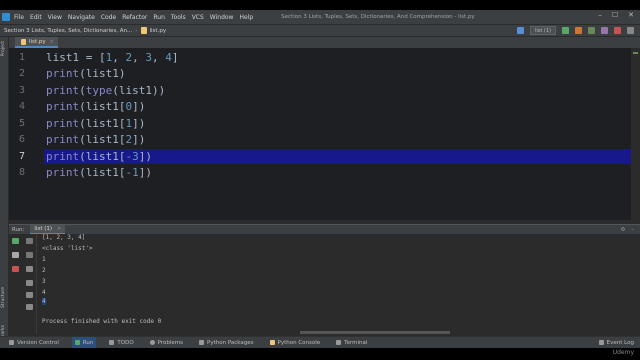  What do you see at coordinates (601, 342) in the screenshot?
I see `event-log-icon` at bounding box center [601, 342].